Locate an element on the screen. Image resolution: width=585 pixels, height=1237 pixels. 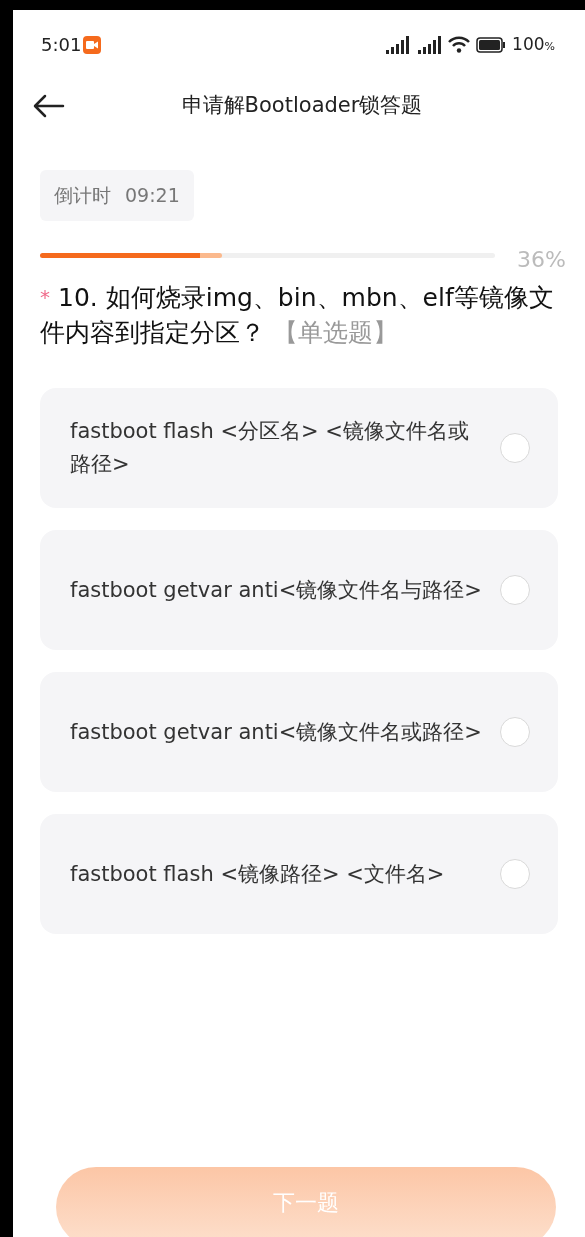
countdown-timer: 倒计时 09:21 is located at coordinates (117, 195).